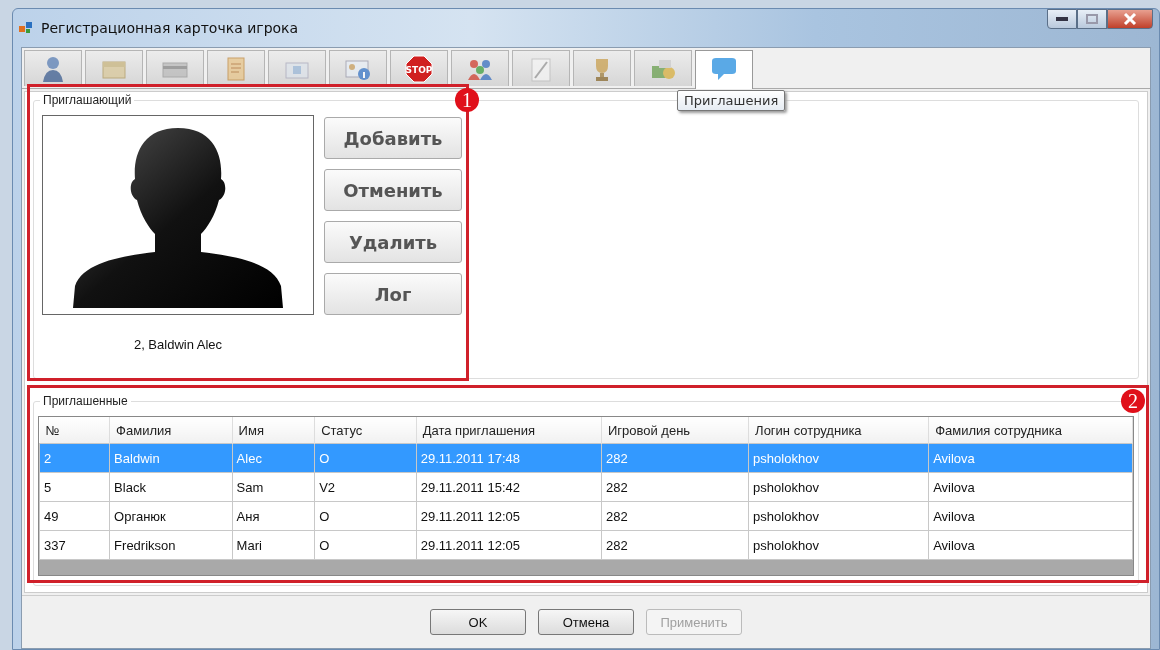 This screenshot has width=1160, height=650. I want to click on column-header: Фамилия, so click(171, 430).